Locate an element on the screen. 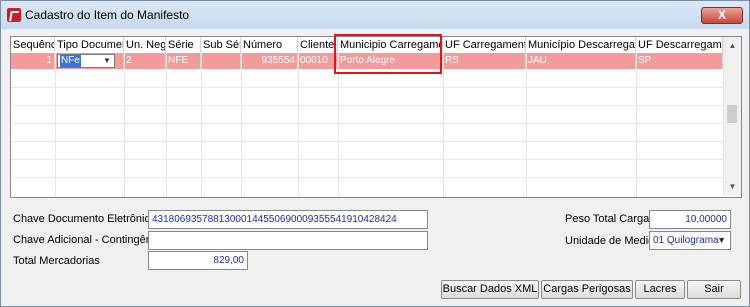 The height and width of the screenshot is (307, 750). column-header-uf-carregamento: UF Carregamento is located at coordinates (484, 45).